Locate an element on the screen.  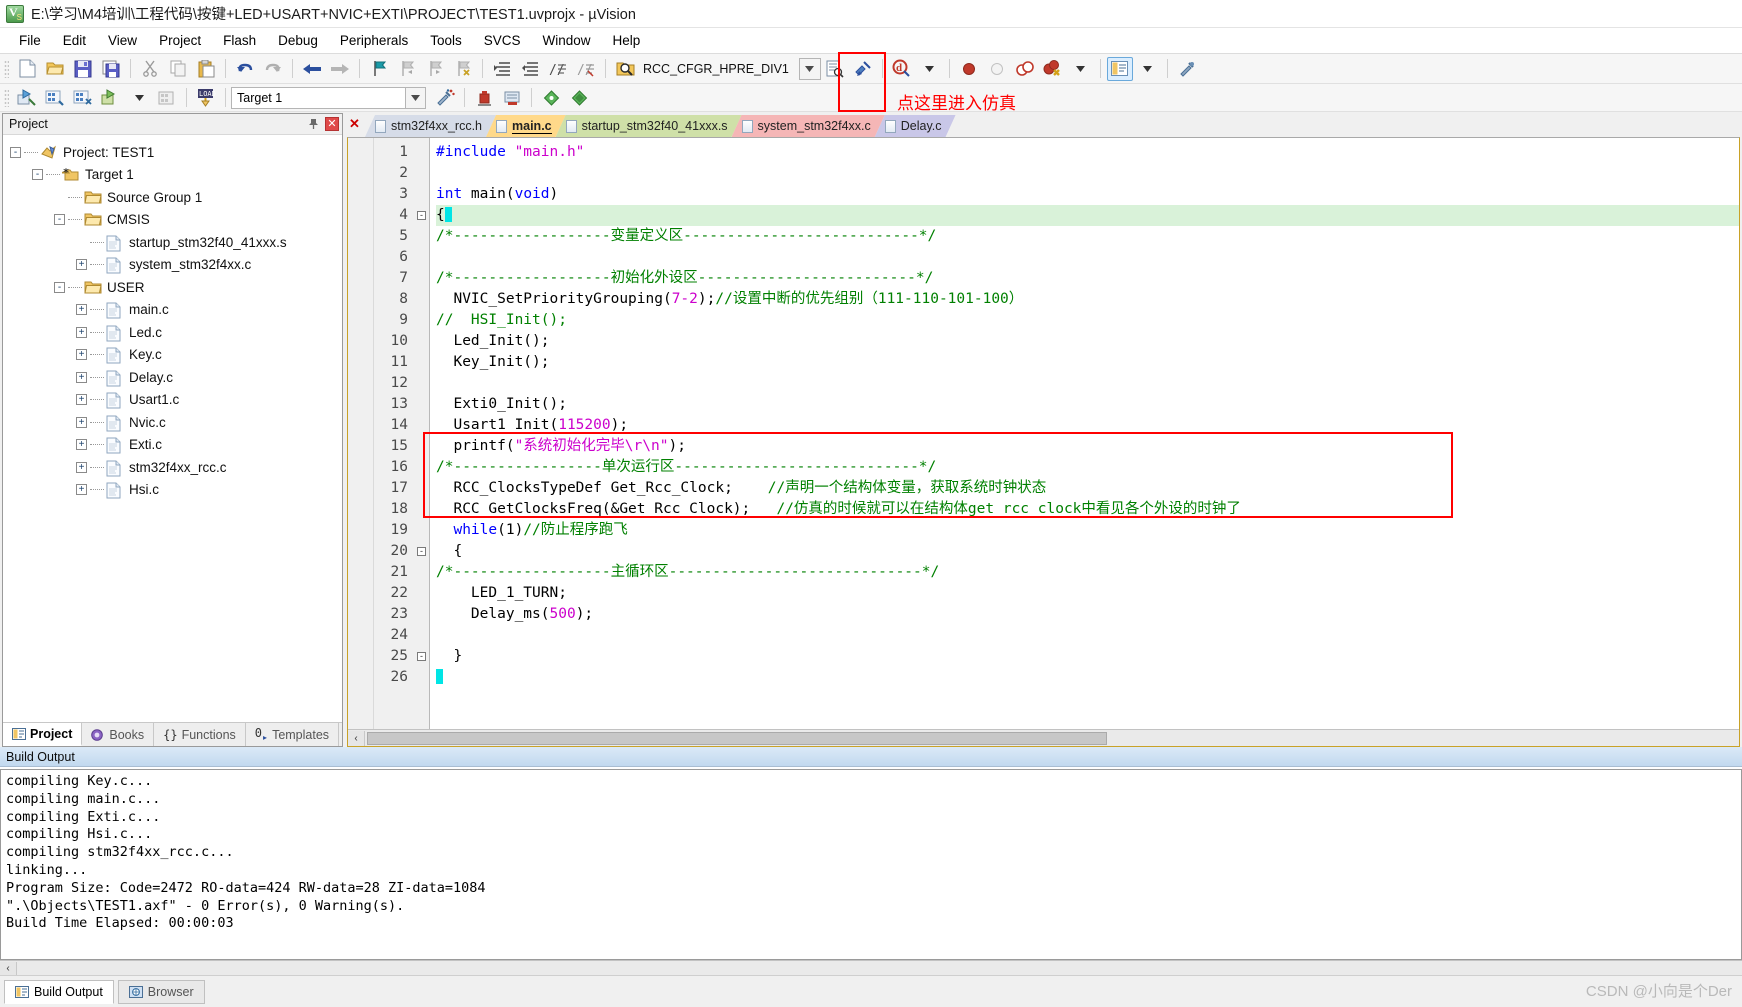
menu-svcs: SVCS is located at coordinates (502, 40).